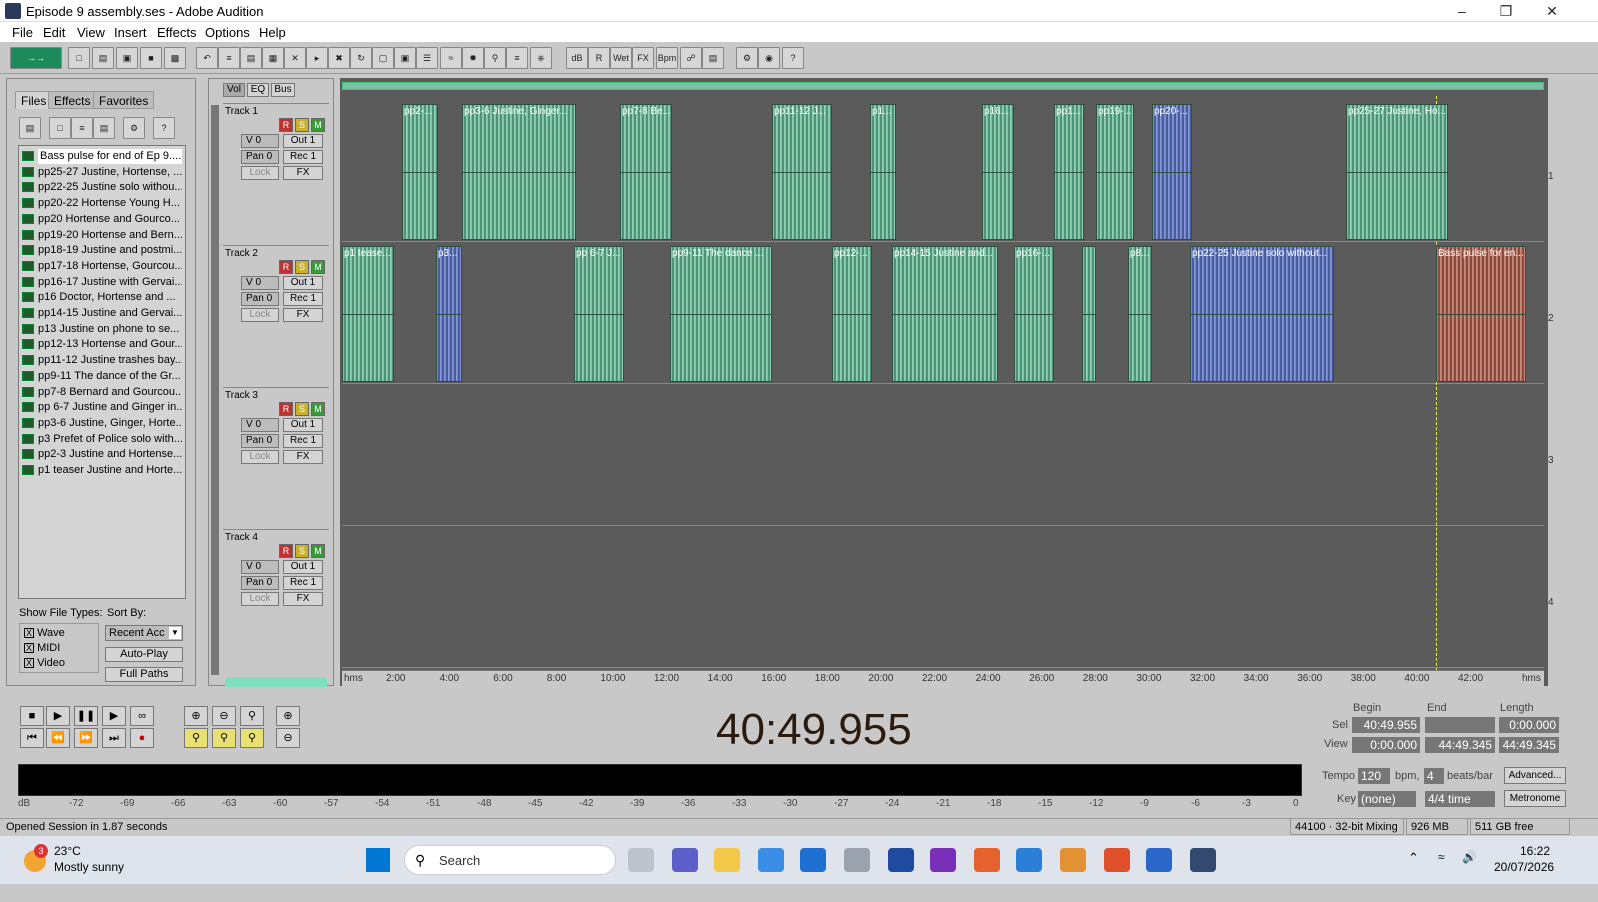 Image resolution: width=1598 pixels, height=902 pixels. Describe the element at coordinates (713, 58) in the screenshot. I see `meter-icon: ▤` at that location.